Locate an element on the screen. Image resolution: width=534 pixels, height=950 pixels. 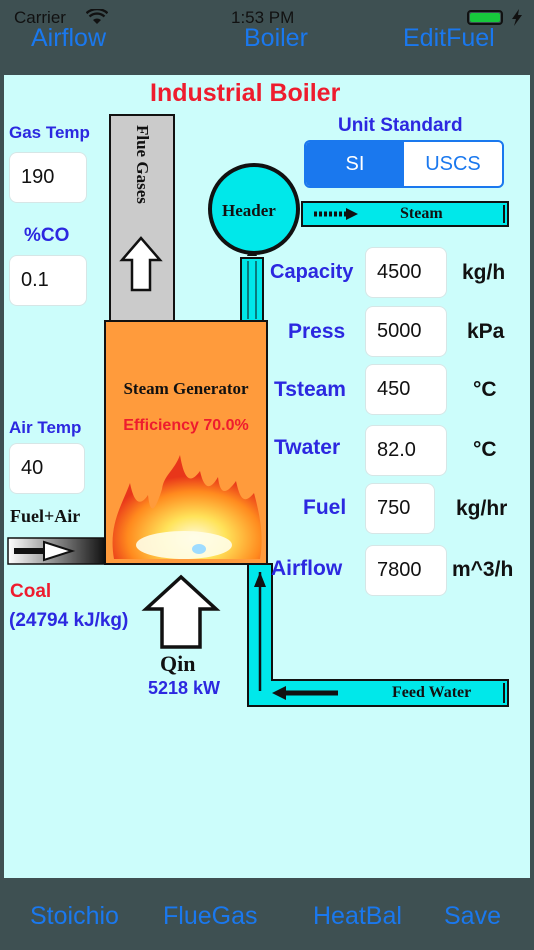
unit-standard-label: Unit Standard is located at coordinates (400, 125).